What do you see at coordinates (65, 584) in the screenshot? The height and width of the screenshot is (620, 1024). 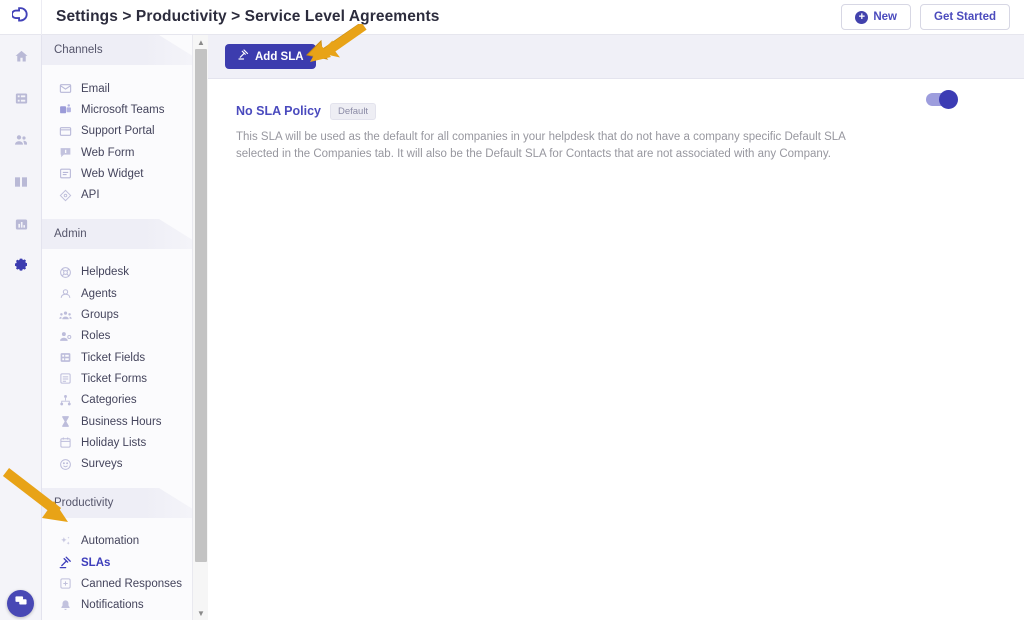 I see `canned-icon` at bounding box center [65, 584].